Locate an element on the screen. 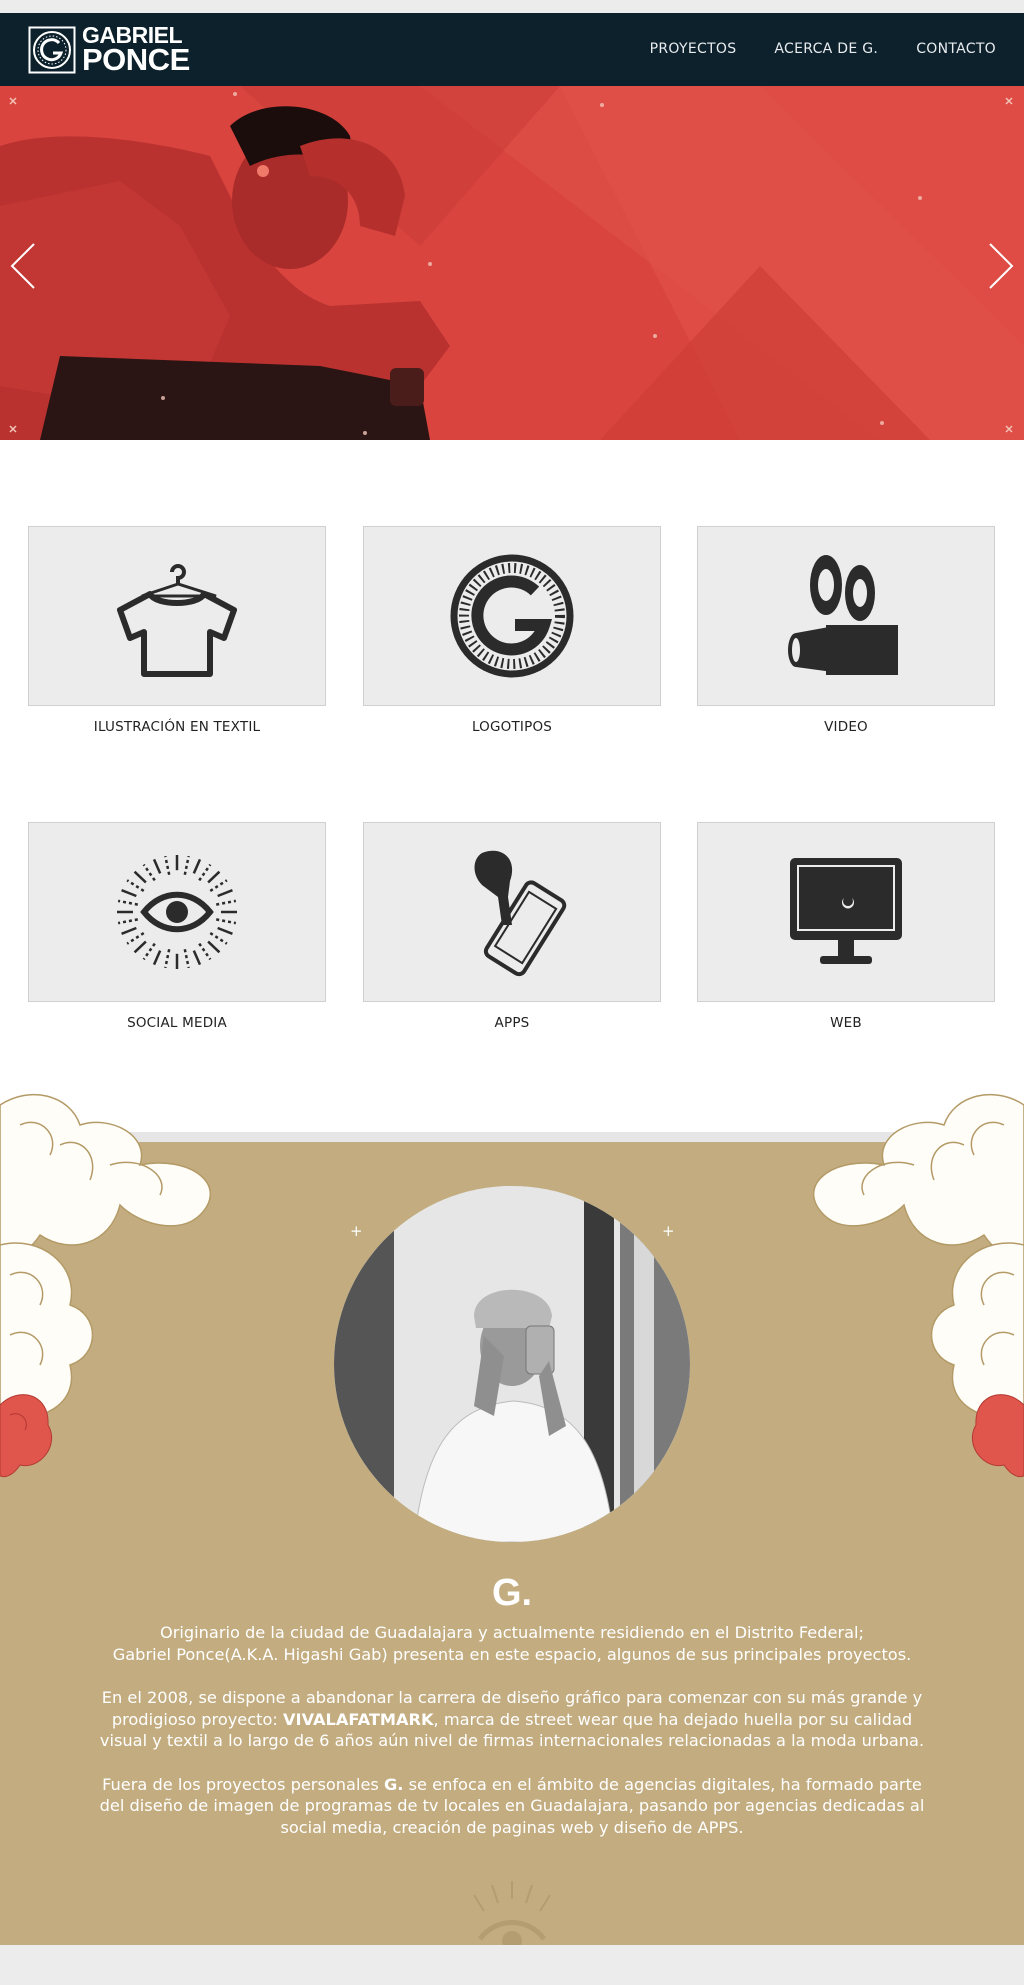 Image resolution: width=1024 pixels, height=1985 pixels. nav-proyectos: PROYECTOS is located at coordinates (693, 49).